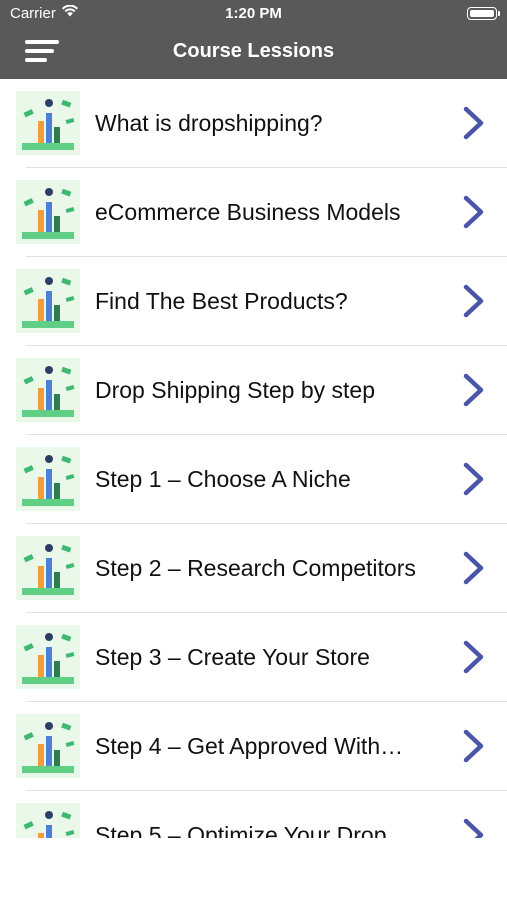  I want to click on lesson-title: Step 1 – Choose A Niche, so click(223, 479).